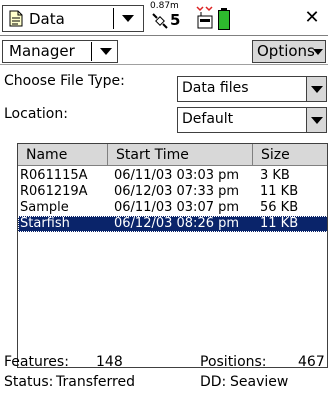 The height and width of the screenshot is (396, 328). What do you see at coordinates (29, 382) in the screenshot?
I see `status-label: Status:` at bounding box center [29, 382].